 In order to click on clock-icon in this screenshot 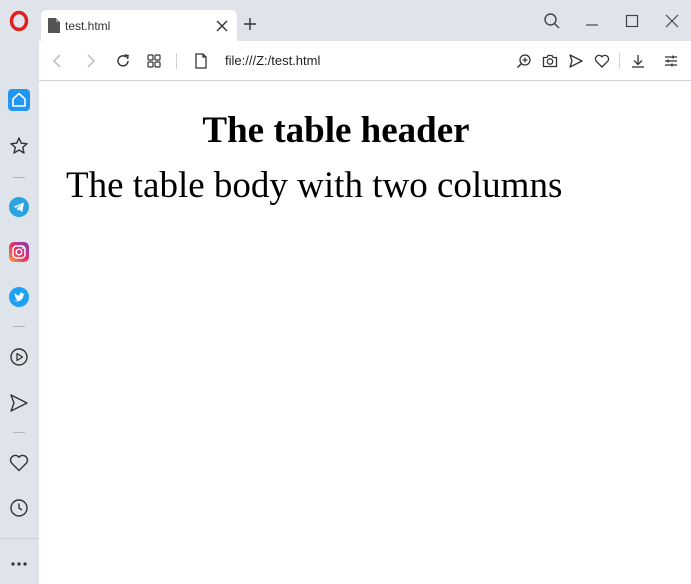, I will do `click(19, 508)`.